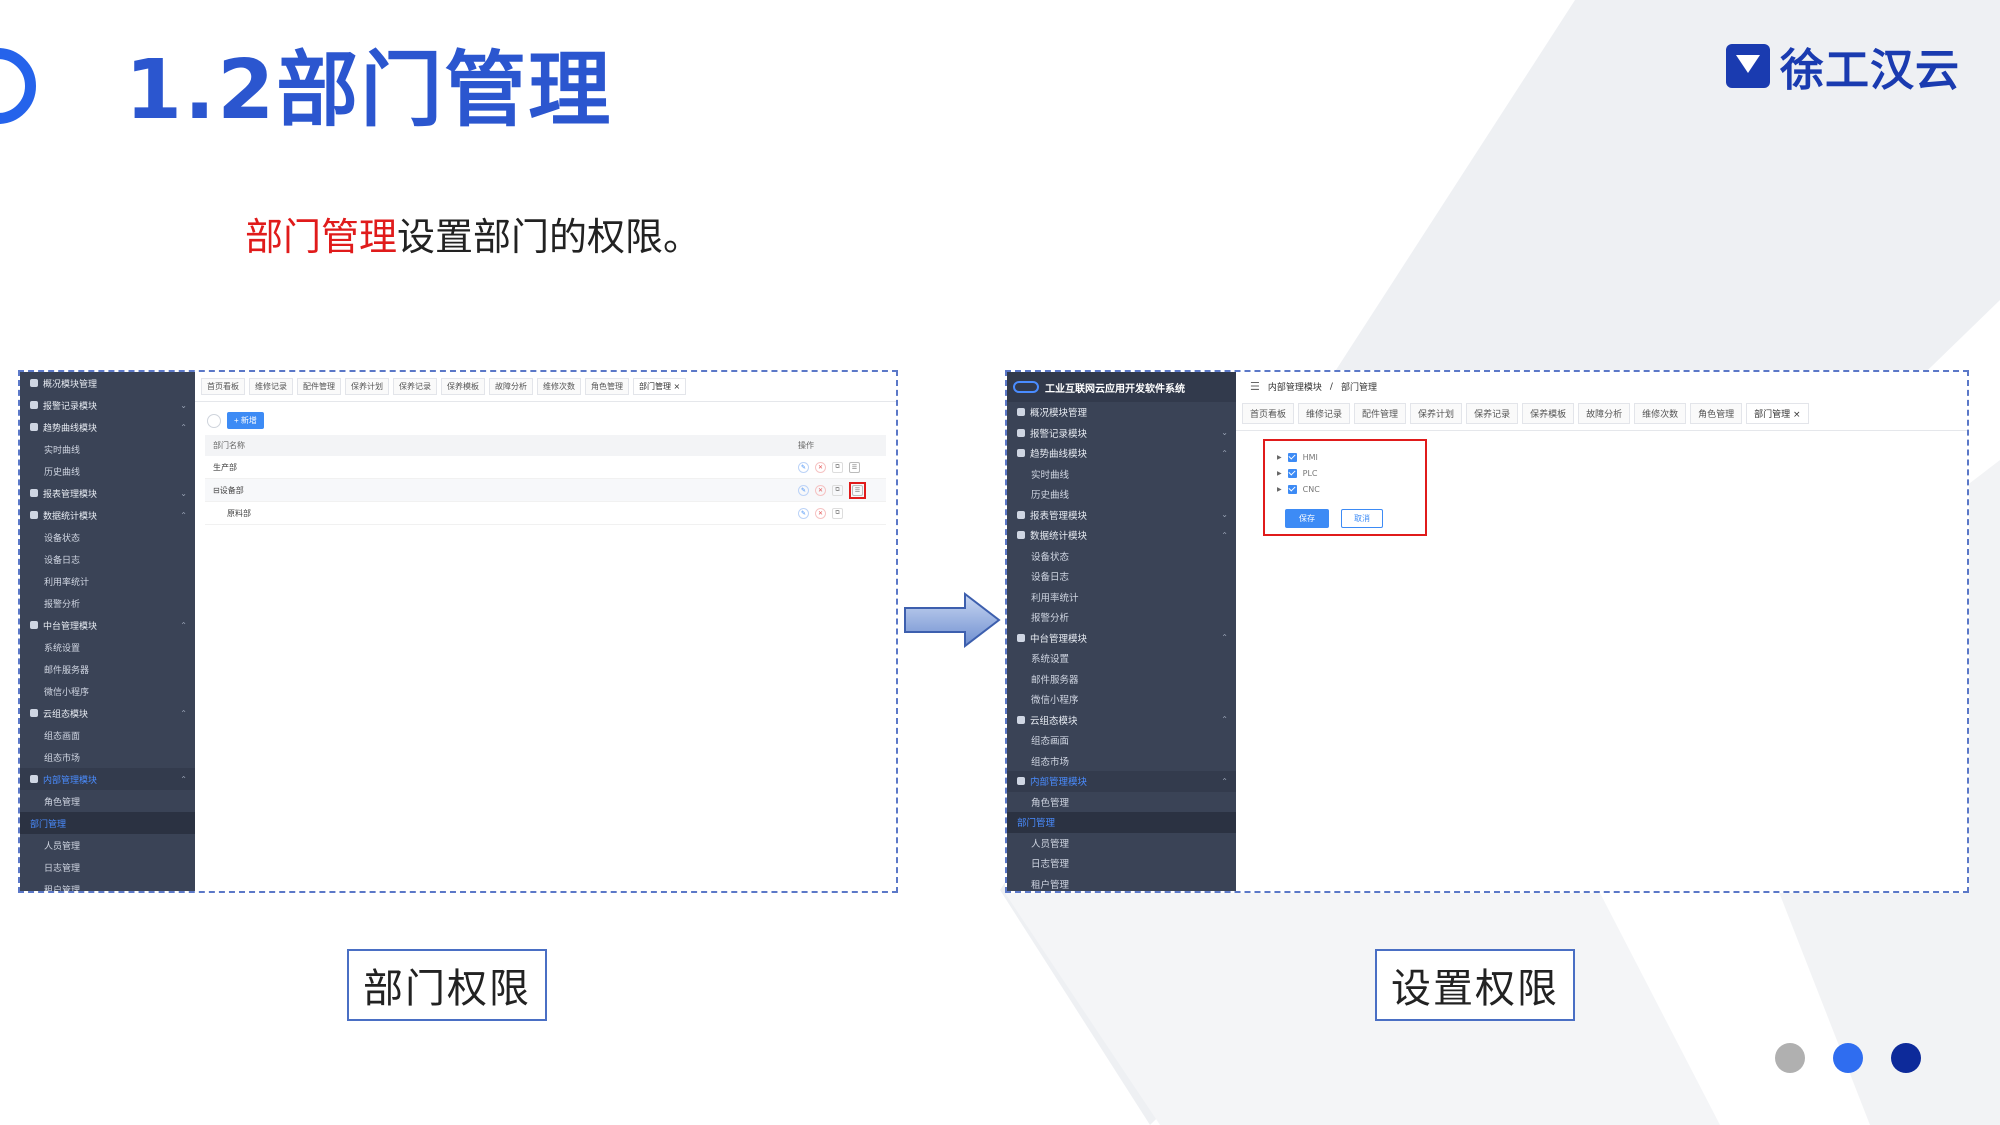 This screenshot has height=1125, width=2000. What do you see at coordinates (1295, 386) in the screenshot?
I see `breadcrumb-item: 内部管理模块` at bounding box center [1295, 386].